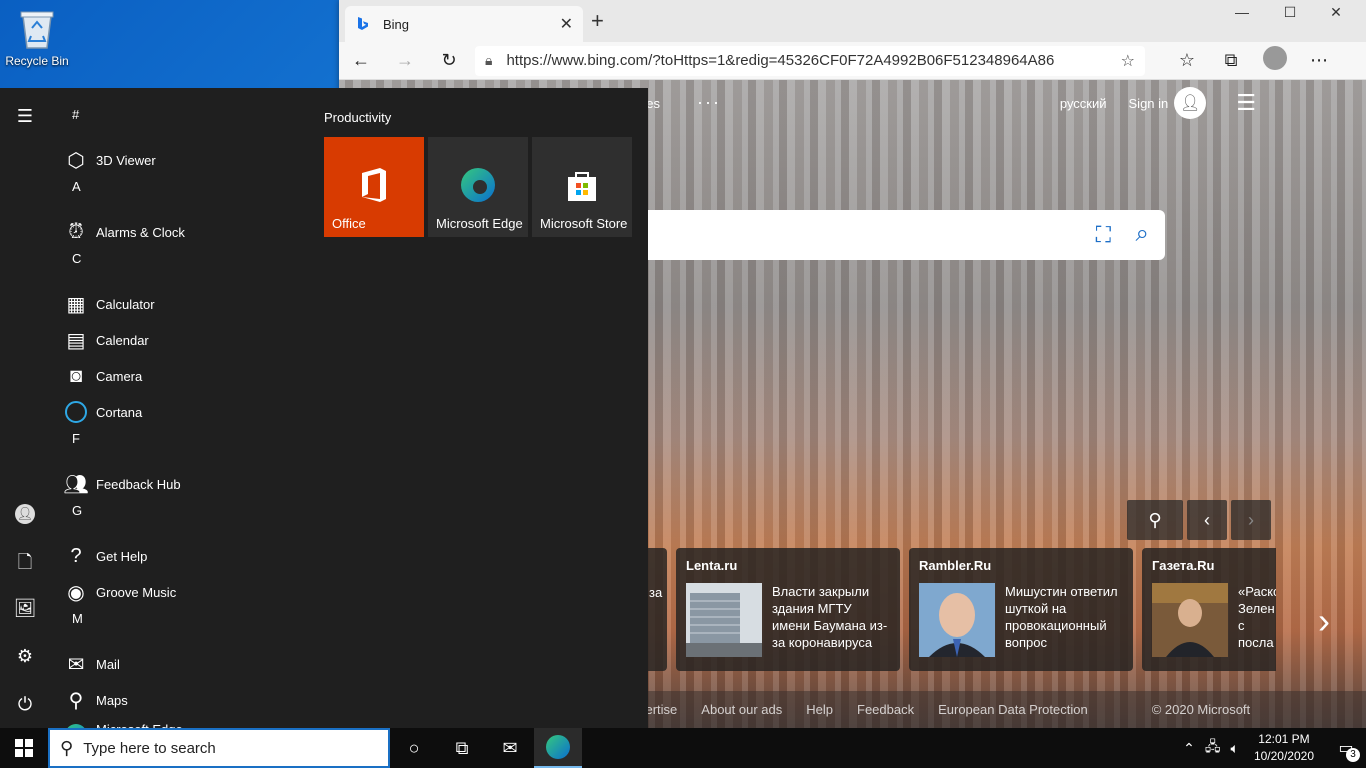 This screenshot has height=768, width=1366. What do you see at coordinates (462, 748) in the screenshot?
I see `task-view-icon: ⧉` at bounding box center [462, 748].